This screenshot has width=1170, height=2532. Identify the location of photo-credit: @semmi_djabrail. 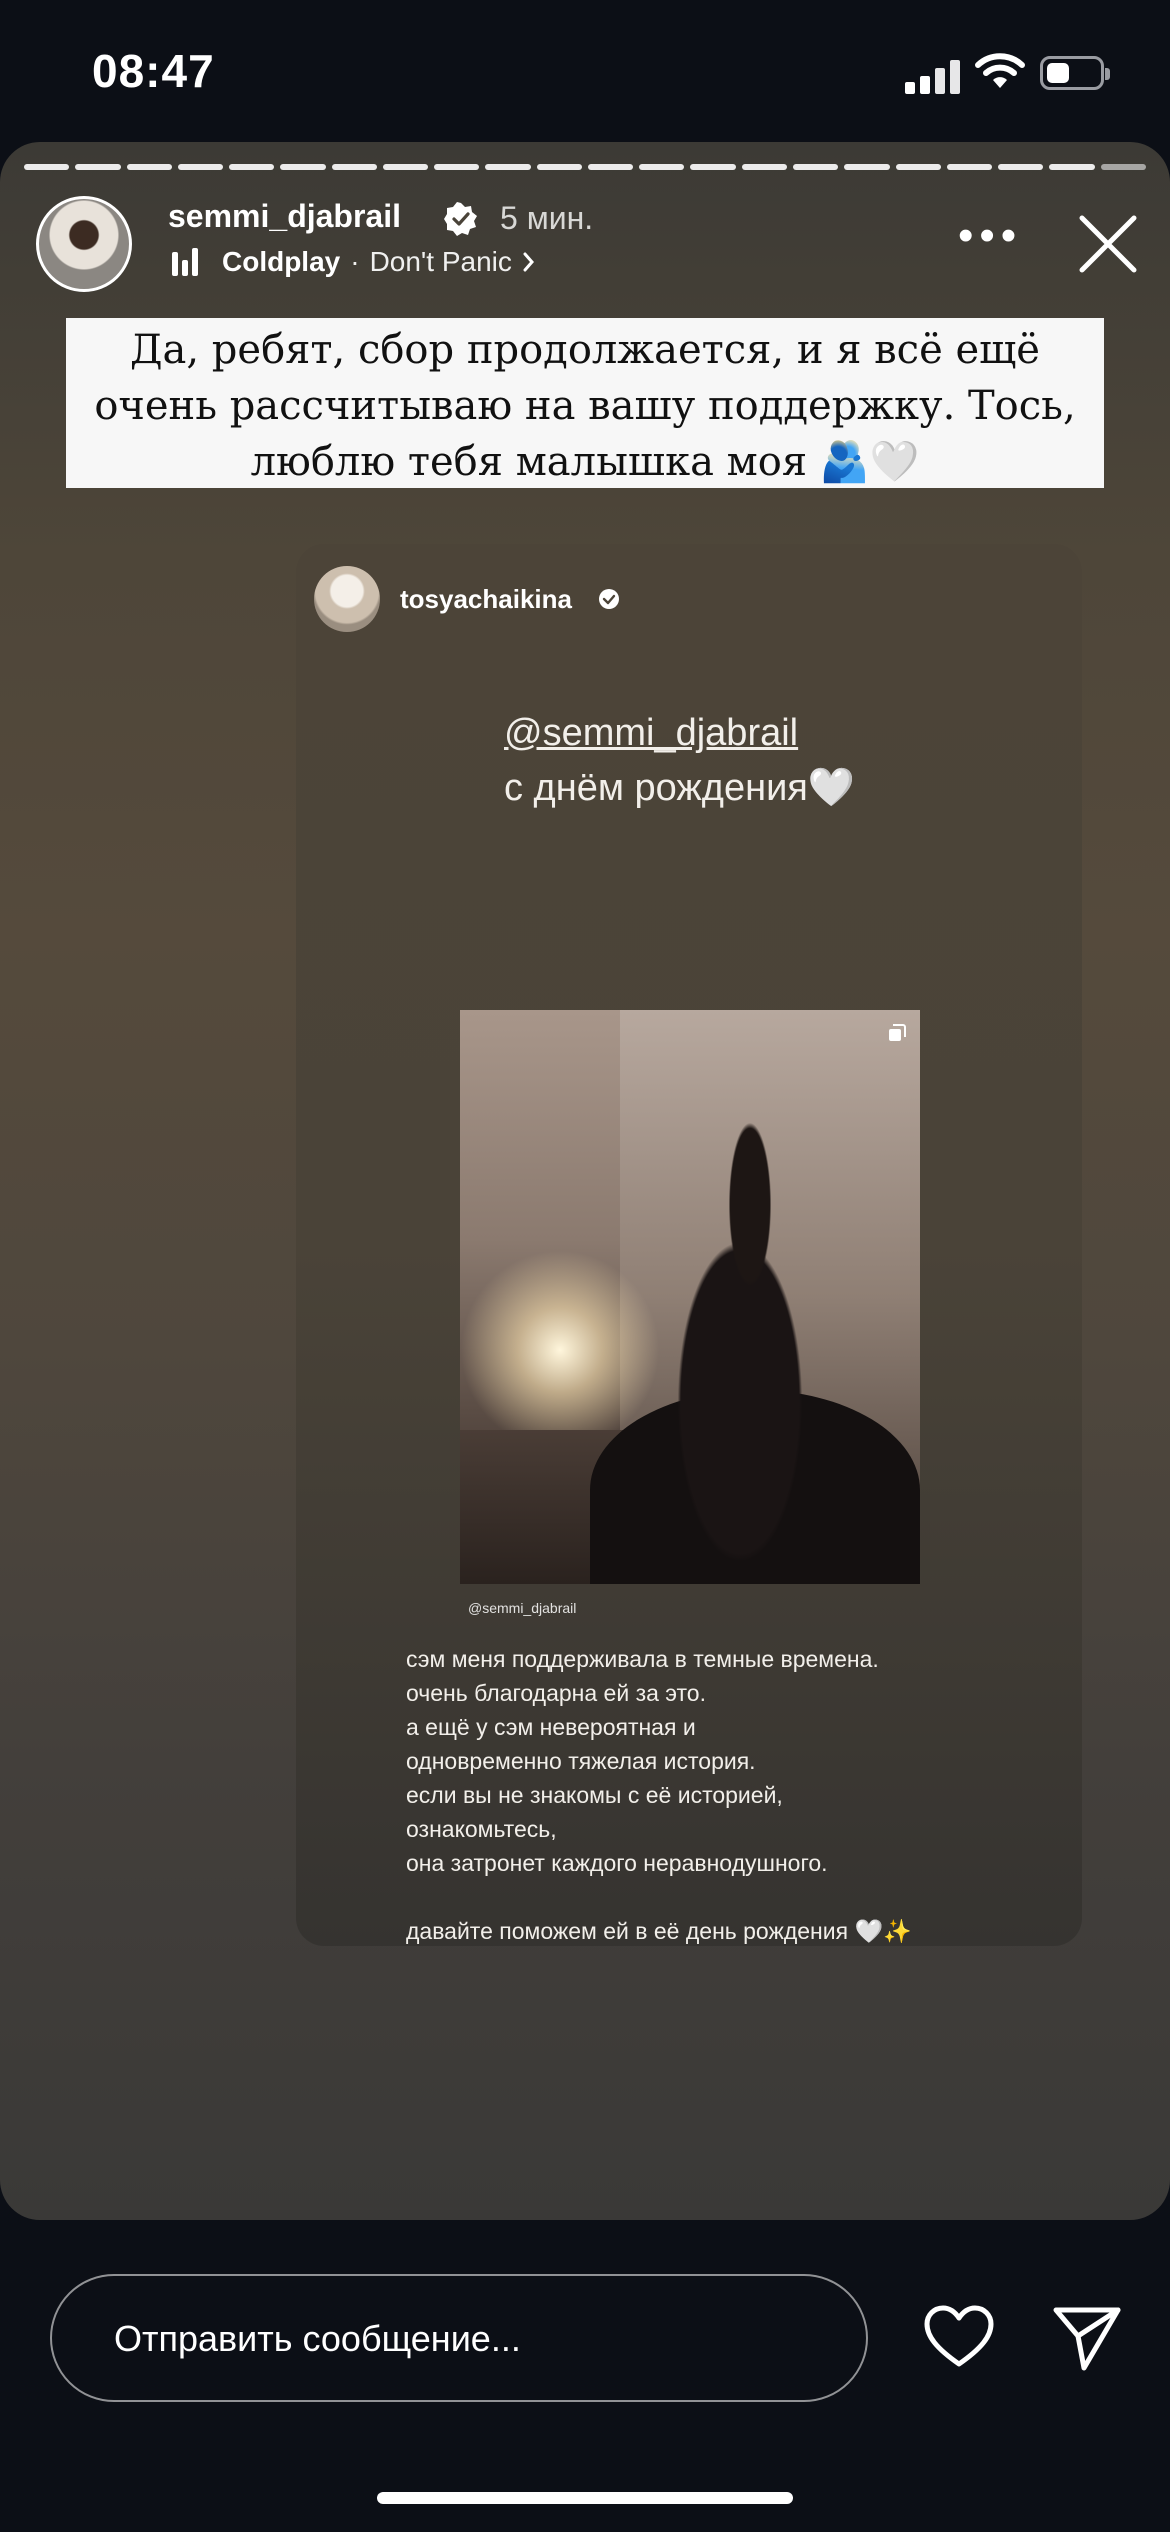
(522, 1608).